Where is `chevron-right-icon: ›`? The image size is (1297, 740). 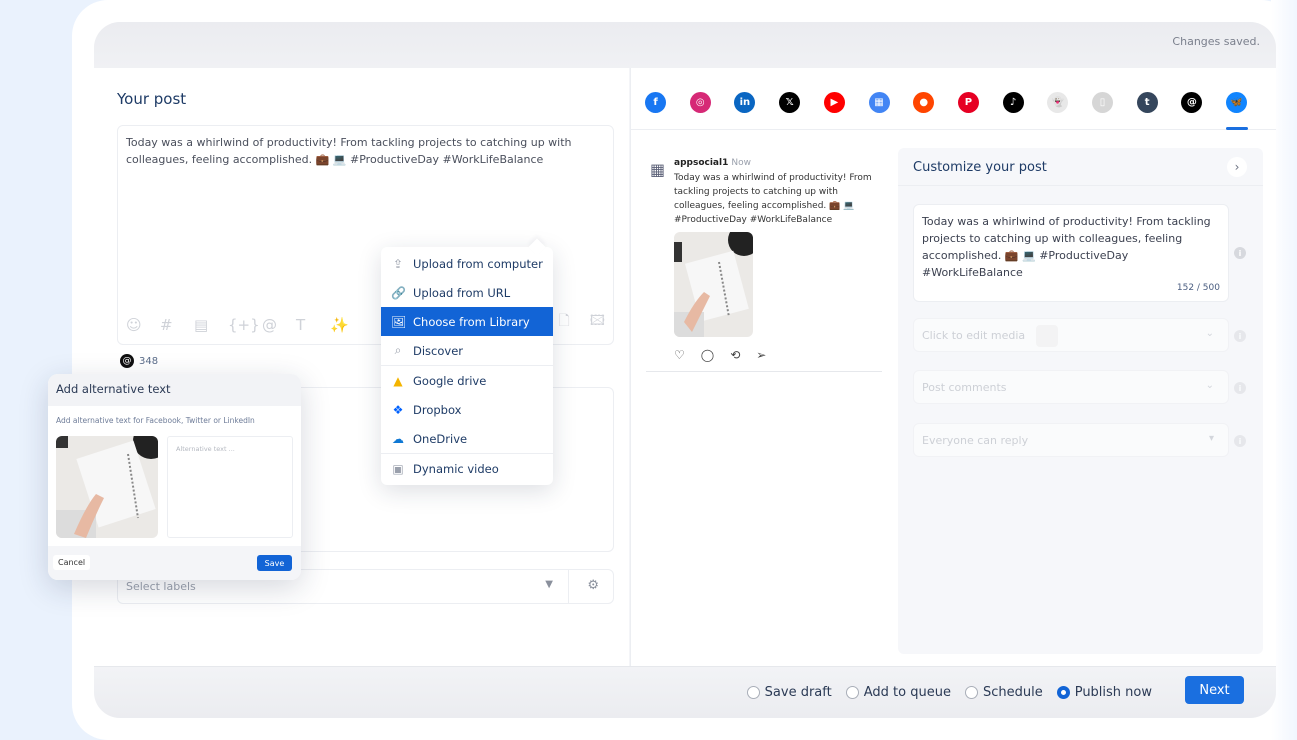
chevron-right-icon: › is located at coordinates (1237, 167).